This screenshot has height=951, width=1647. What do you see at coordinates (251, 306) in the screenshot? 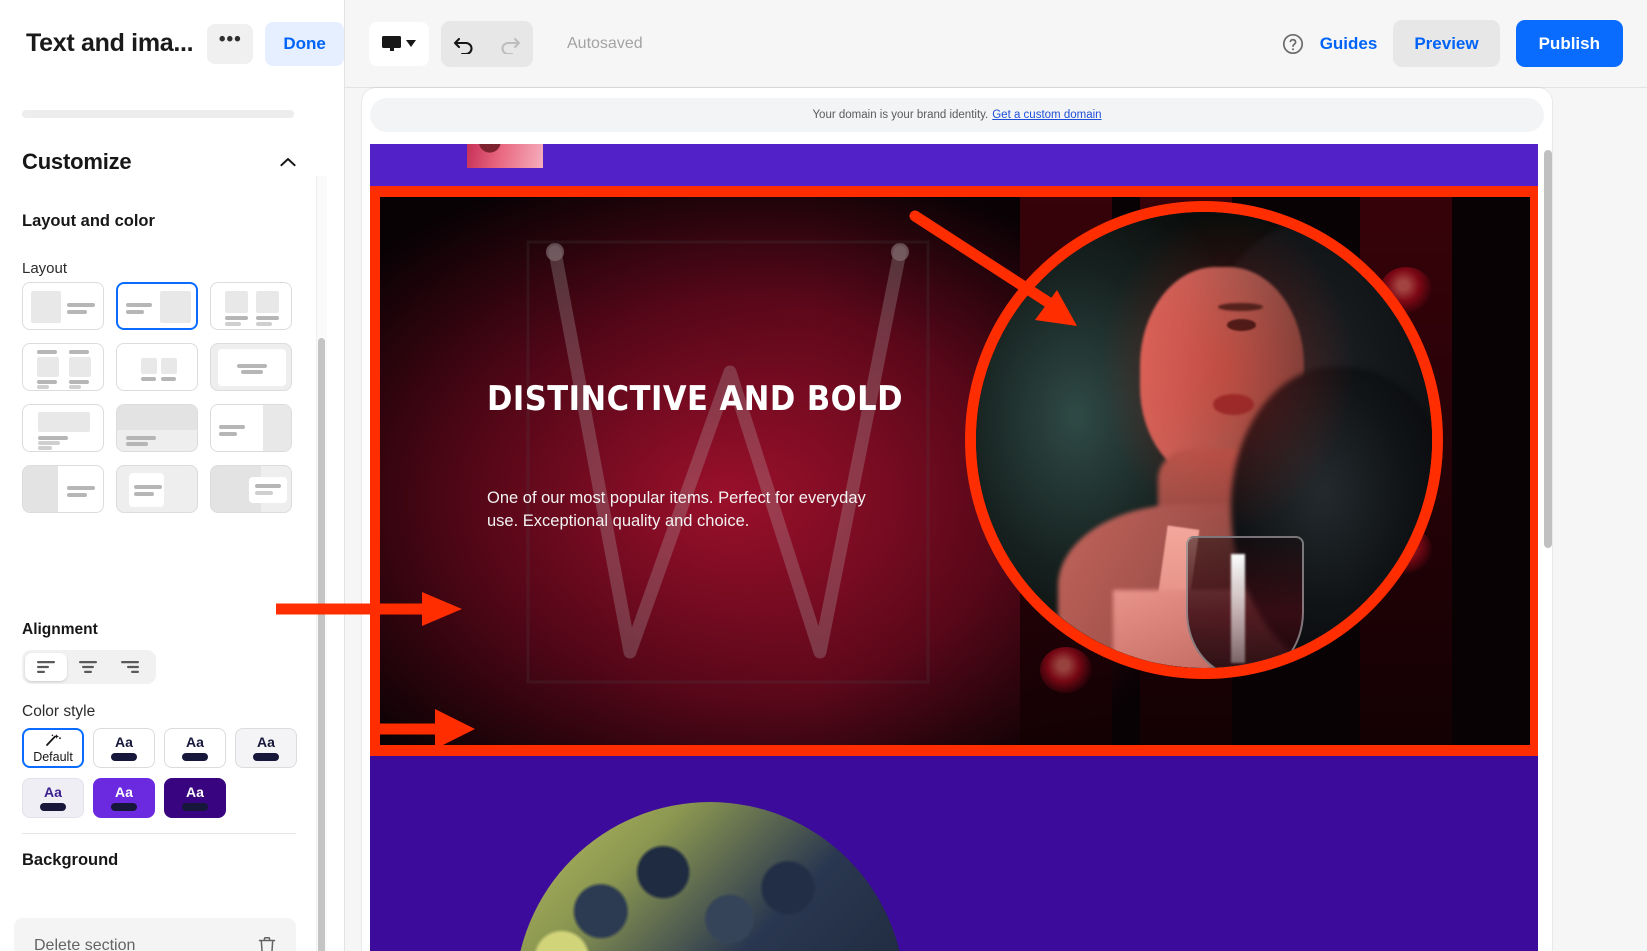
I see `layout-option-two-column-images-top` at bounding box center [251, 306].